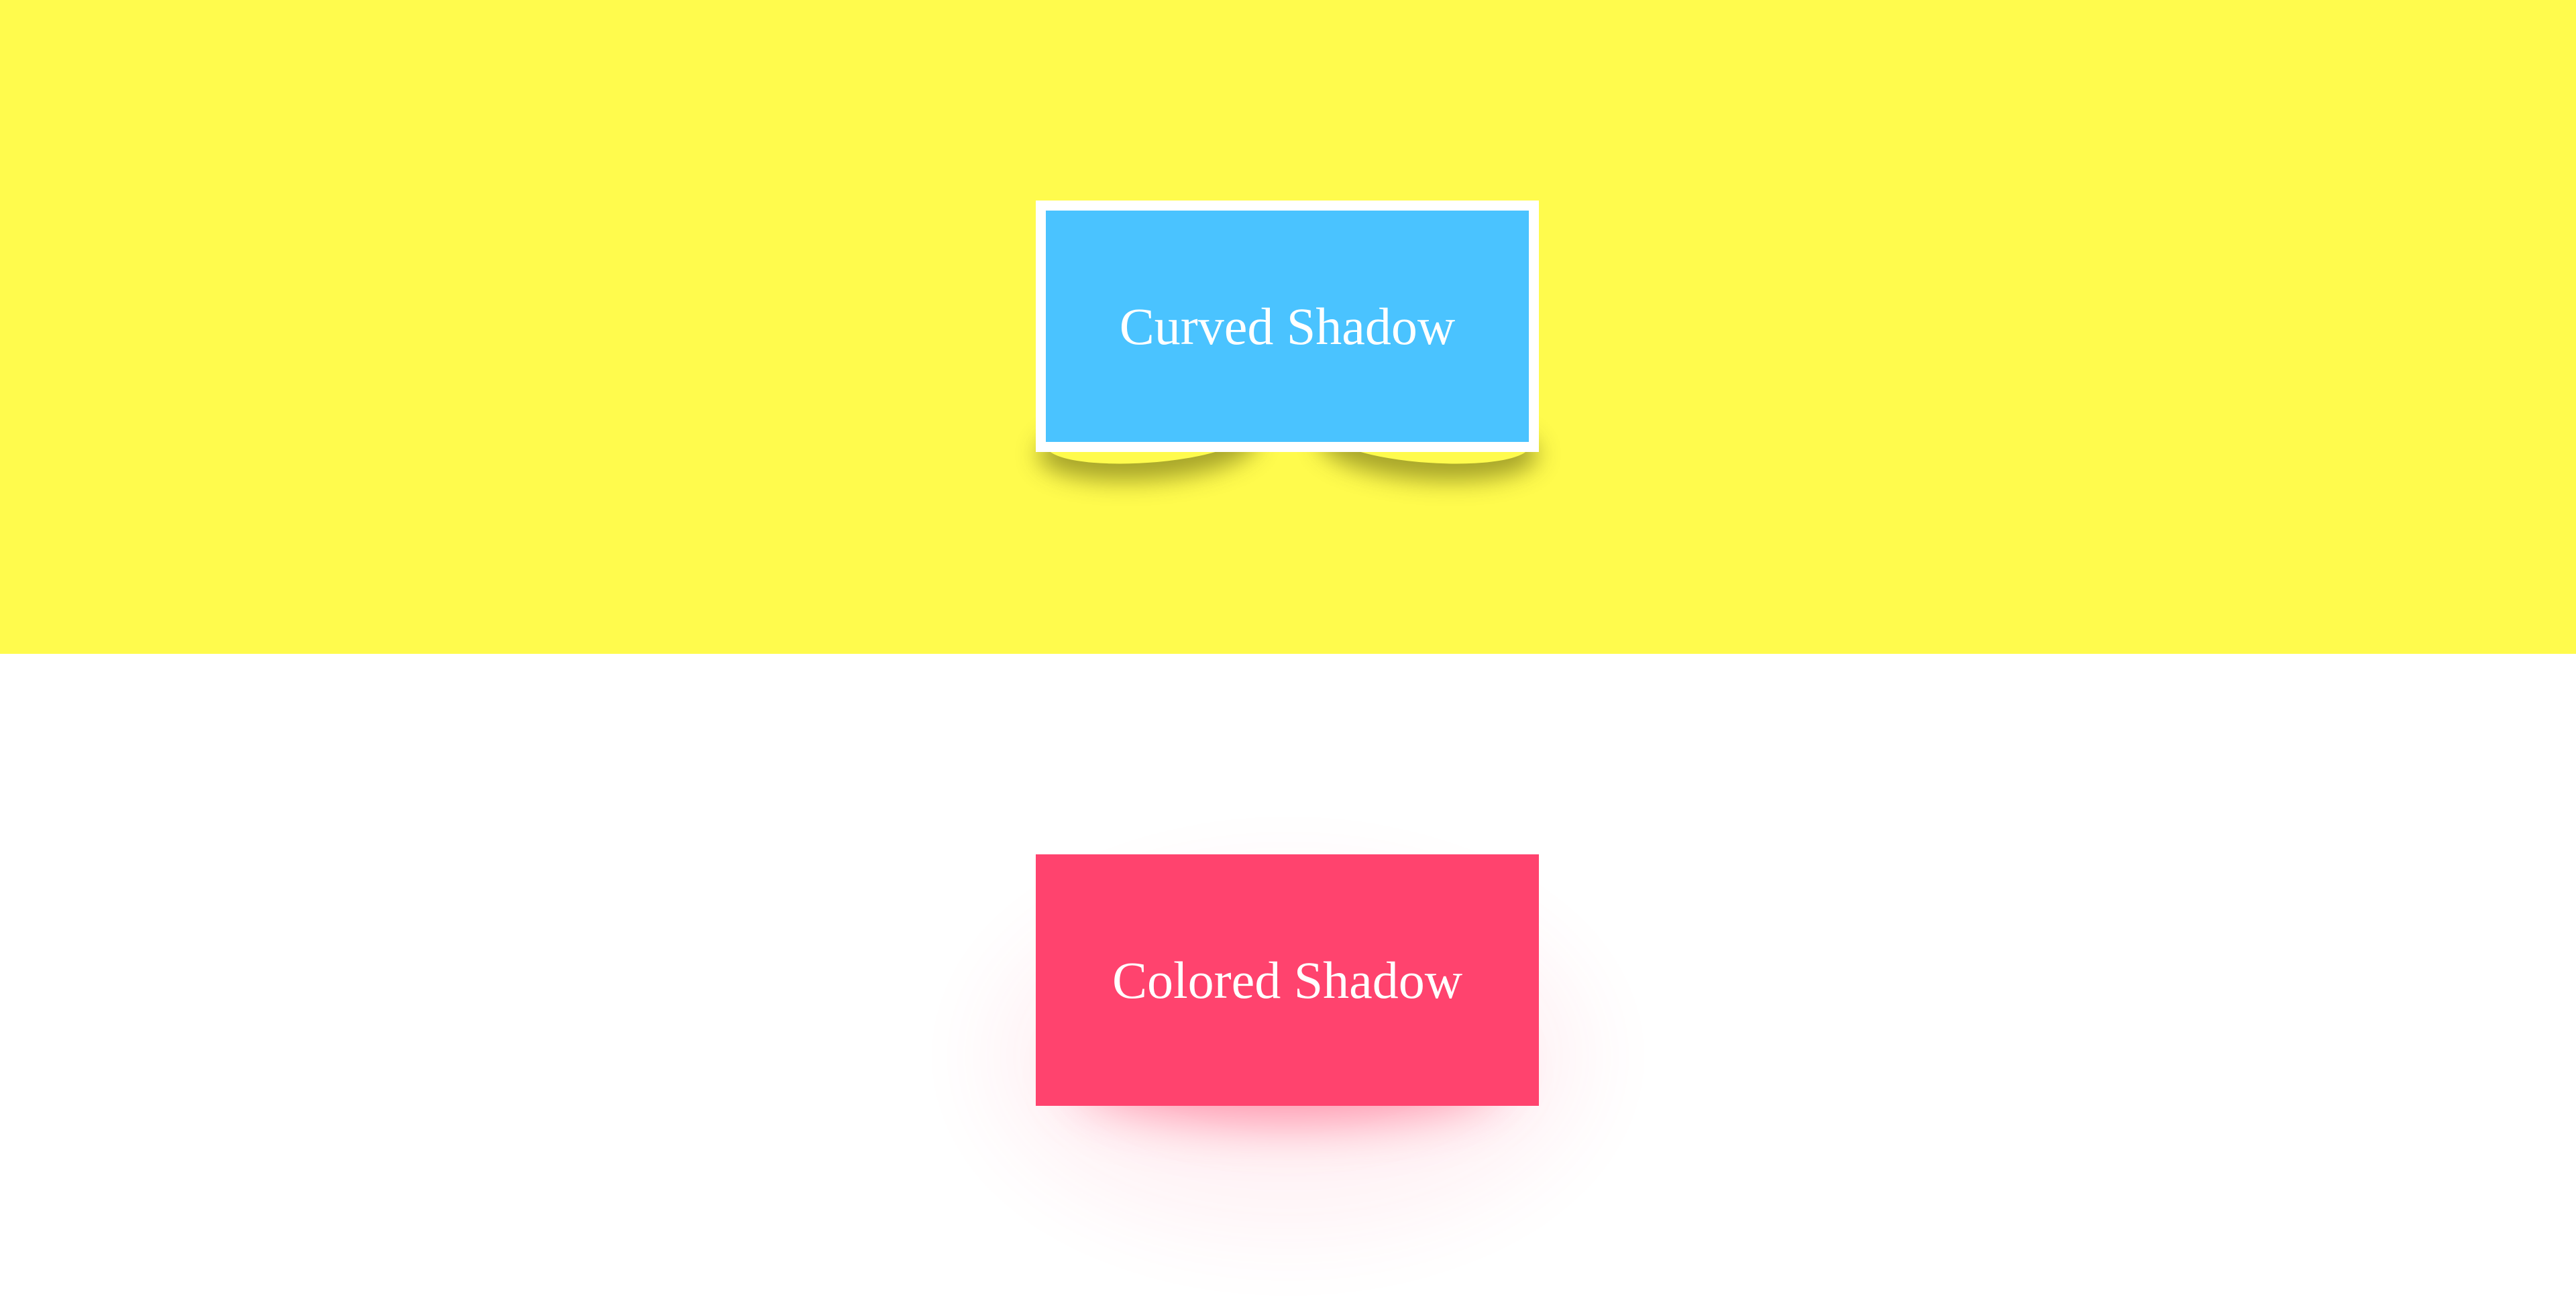 The height and width of the screenshot is (1305, 2576). I want to click on colored-shadow-card: Colored Shadow, so click(1287, 980).